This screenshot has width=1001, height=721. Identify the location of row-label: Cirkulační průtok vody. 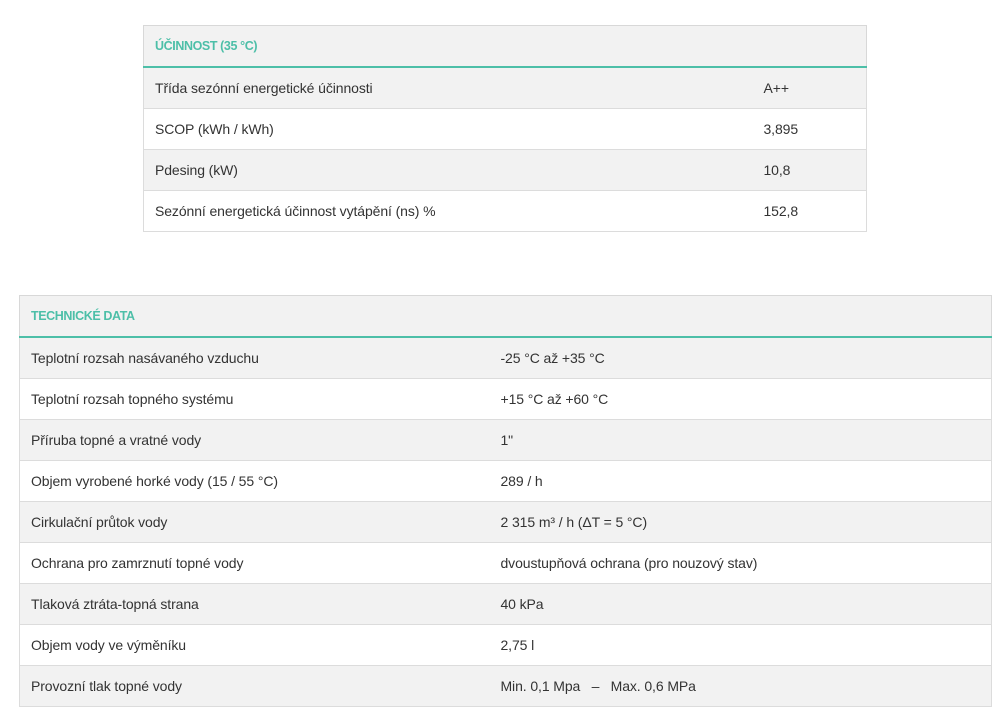
(254, 522).